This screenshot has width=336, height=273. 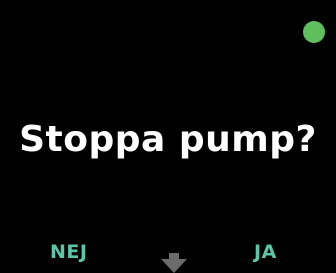 I want to click on down-arrow-icon, so click(x=174, y=263).